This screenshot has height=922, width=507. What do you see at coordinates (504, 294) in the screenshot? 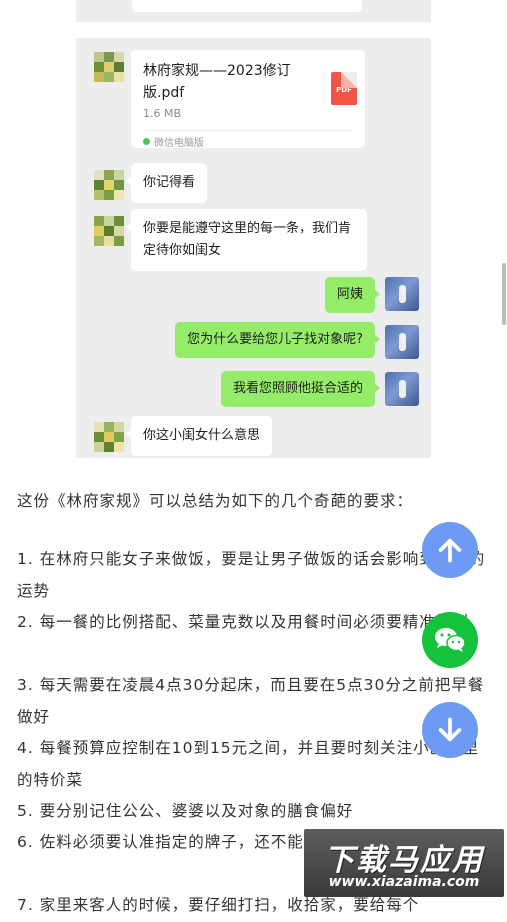
I see `page-scrollbar` at bounding box center [504, 294].